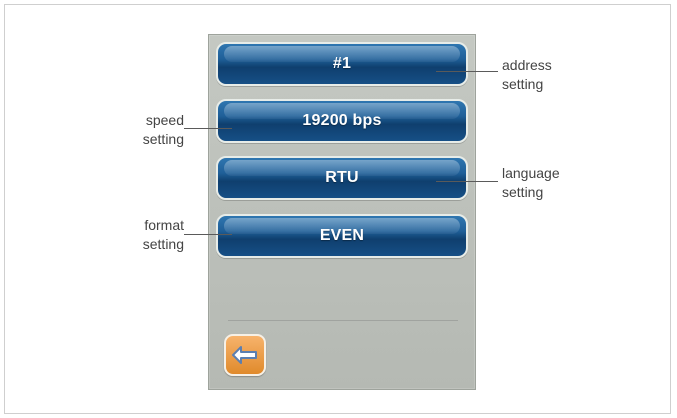 The height and width of the screenshot is (418, 677). I want to click on format-setting-value: EVEN, so click(342, 235).